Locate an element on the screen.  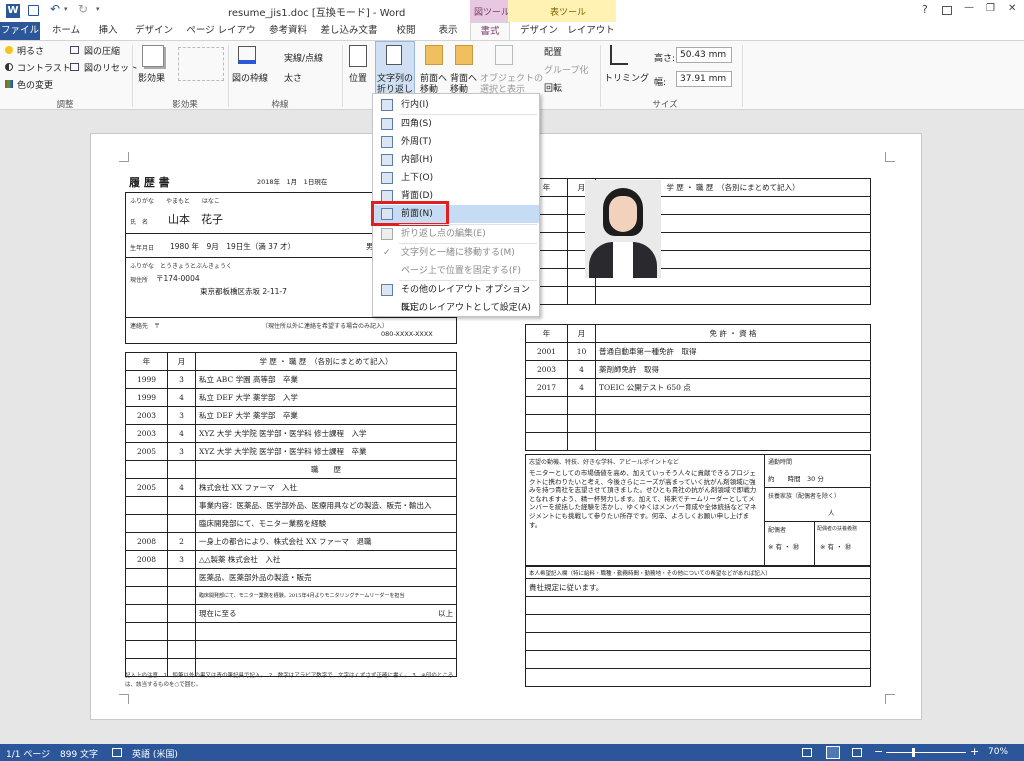
furigana: ふりがな やまもと はなこ is located at coordinates (175, 201).